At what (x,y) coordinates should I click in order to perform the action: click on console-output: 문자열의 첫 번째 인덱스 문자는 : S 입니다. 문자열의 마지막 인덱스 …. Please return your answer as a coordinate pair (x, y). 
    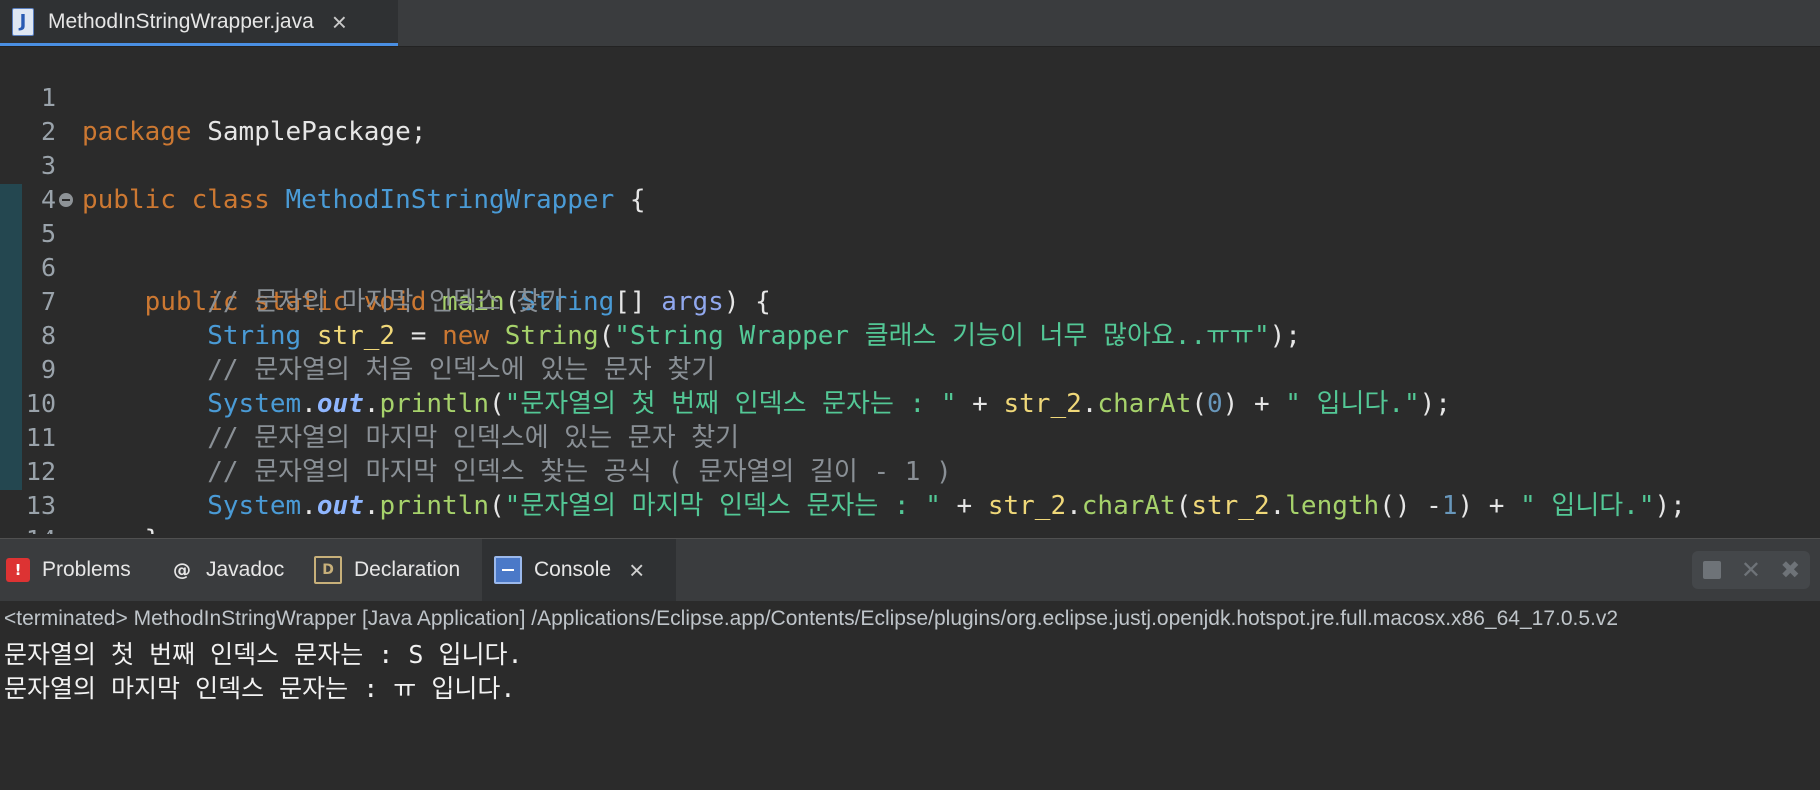
    Looking at the image, I should click on (909, 672).